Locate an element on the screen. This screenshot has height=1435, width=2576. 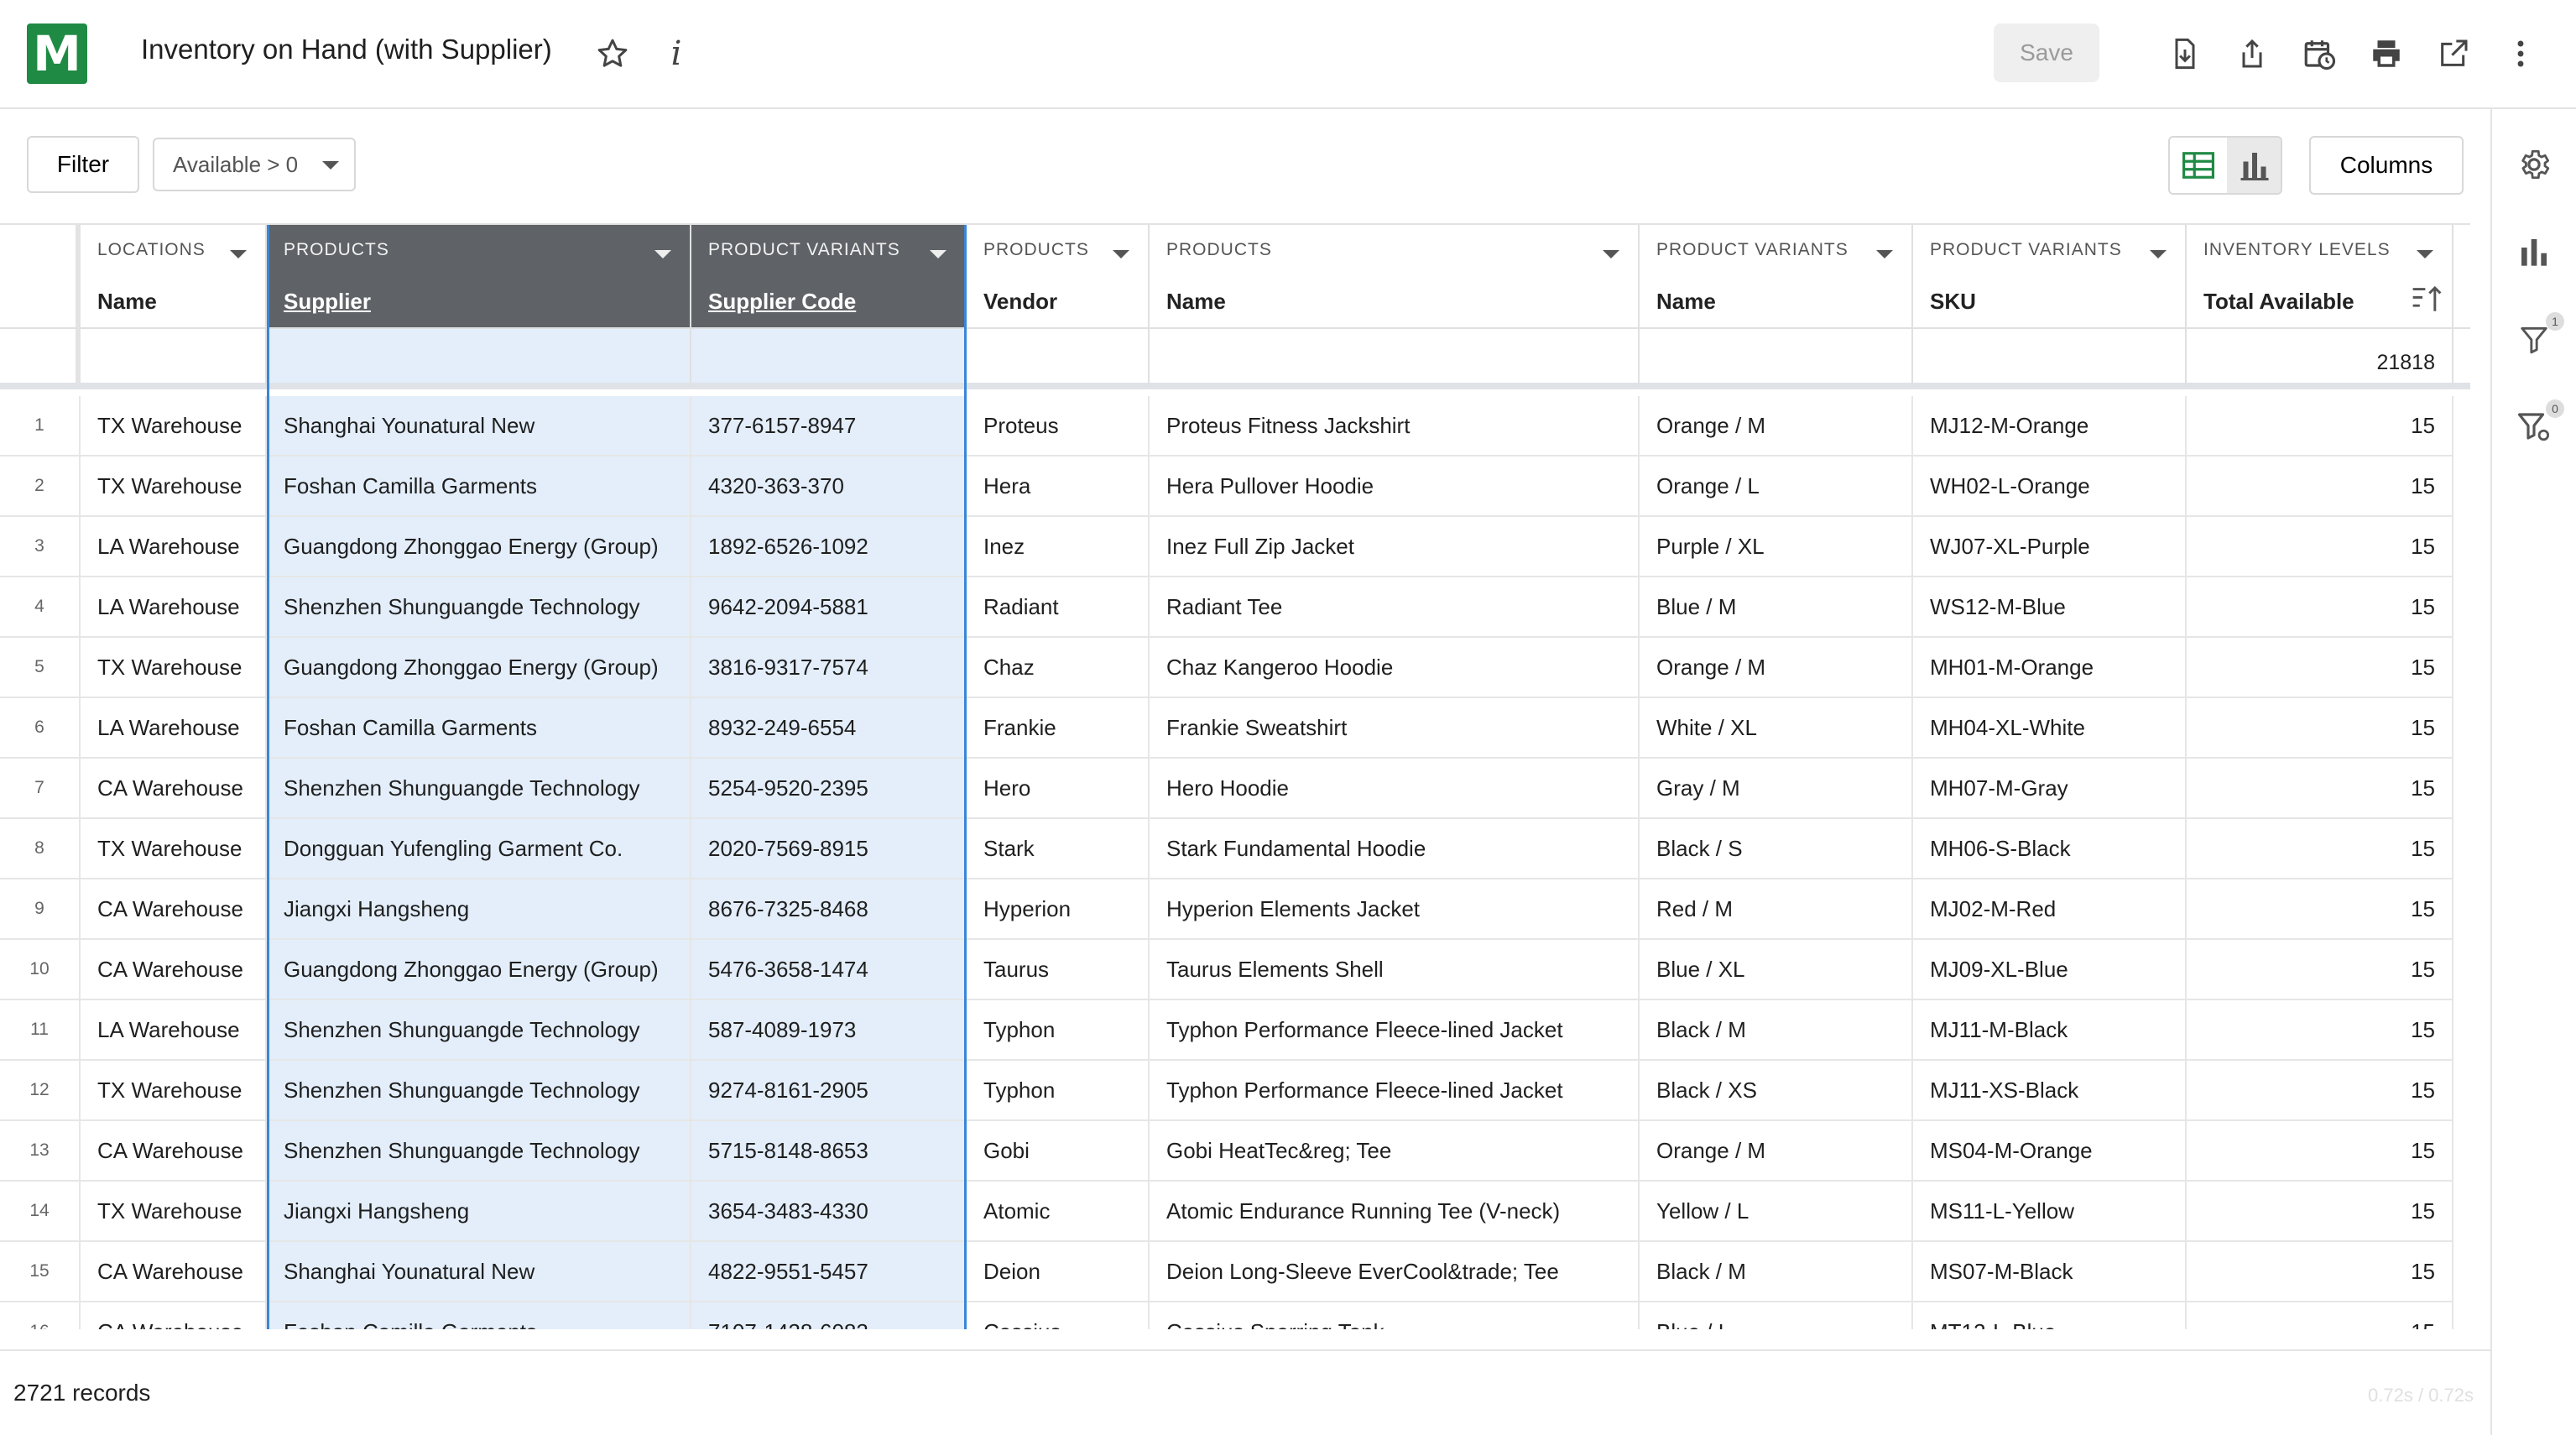
table-cell: Deion Long-Sleeve EverCool&trade; Tee is located at coordinates (1395, 1272).